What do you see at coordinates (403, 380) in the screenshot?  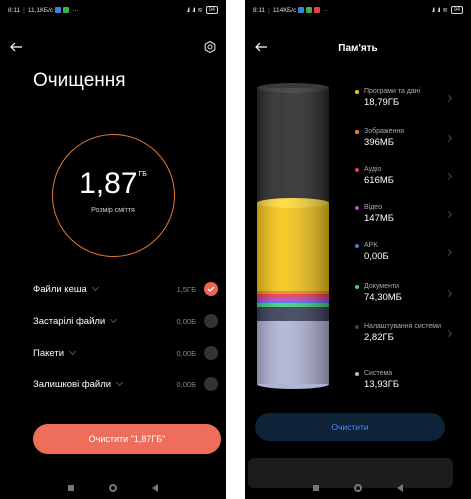 I see `legend-item: Система 13,93ГБ` at bounding box center [403, 380].